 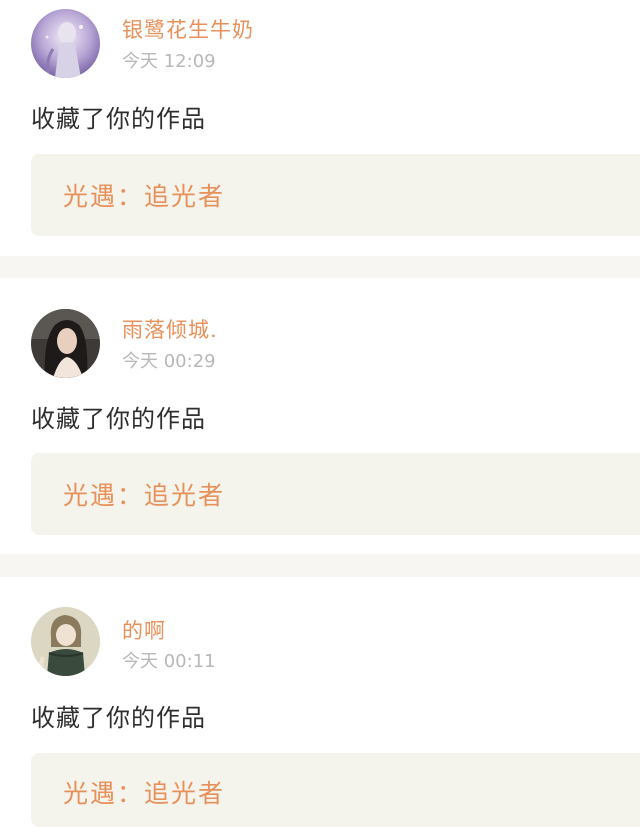 I want to click on timestamp: 今天 00:11, so click(x=169, y=661).